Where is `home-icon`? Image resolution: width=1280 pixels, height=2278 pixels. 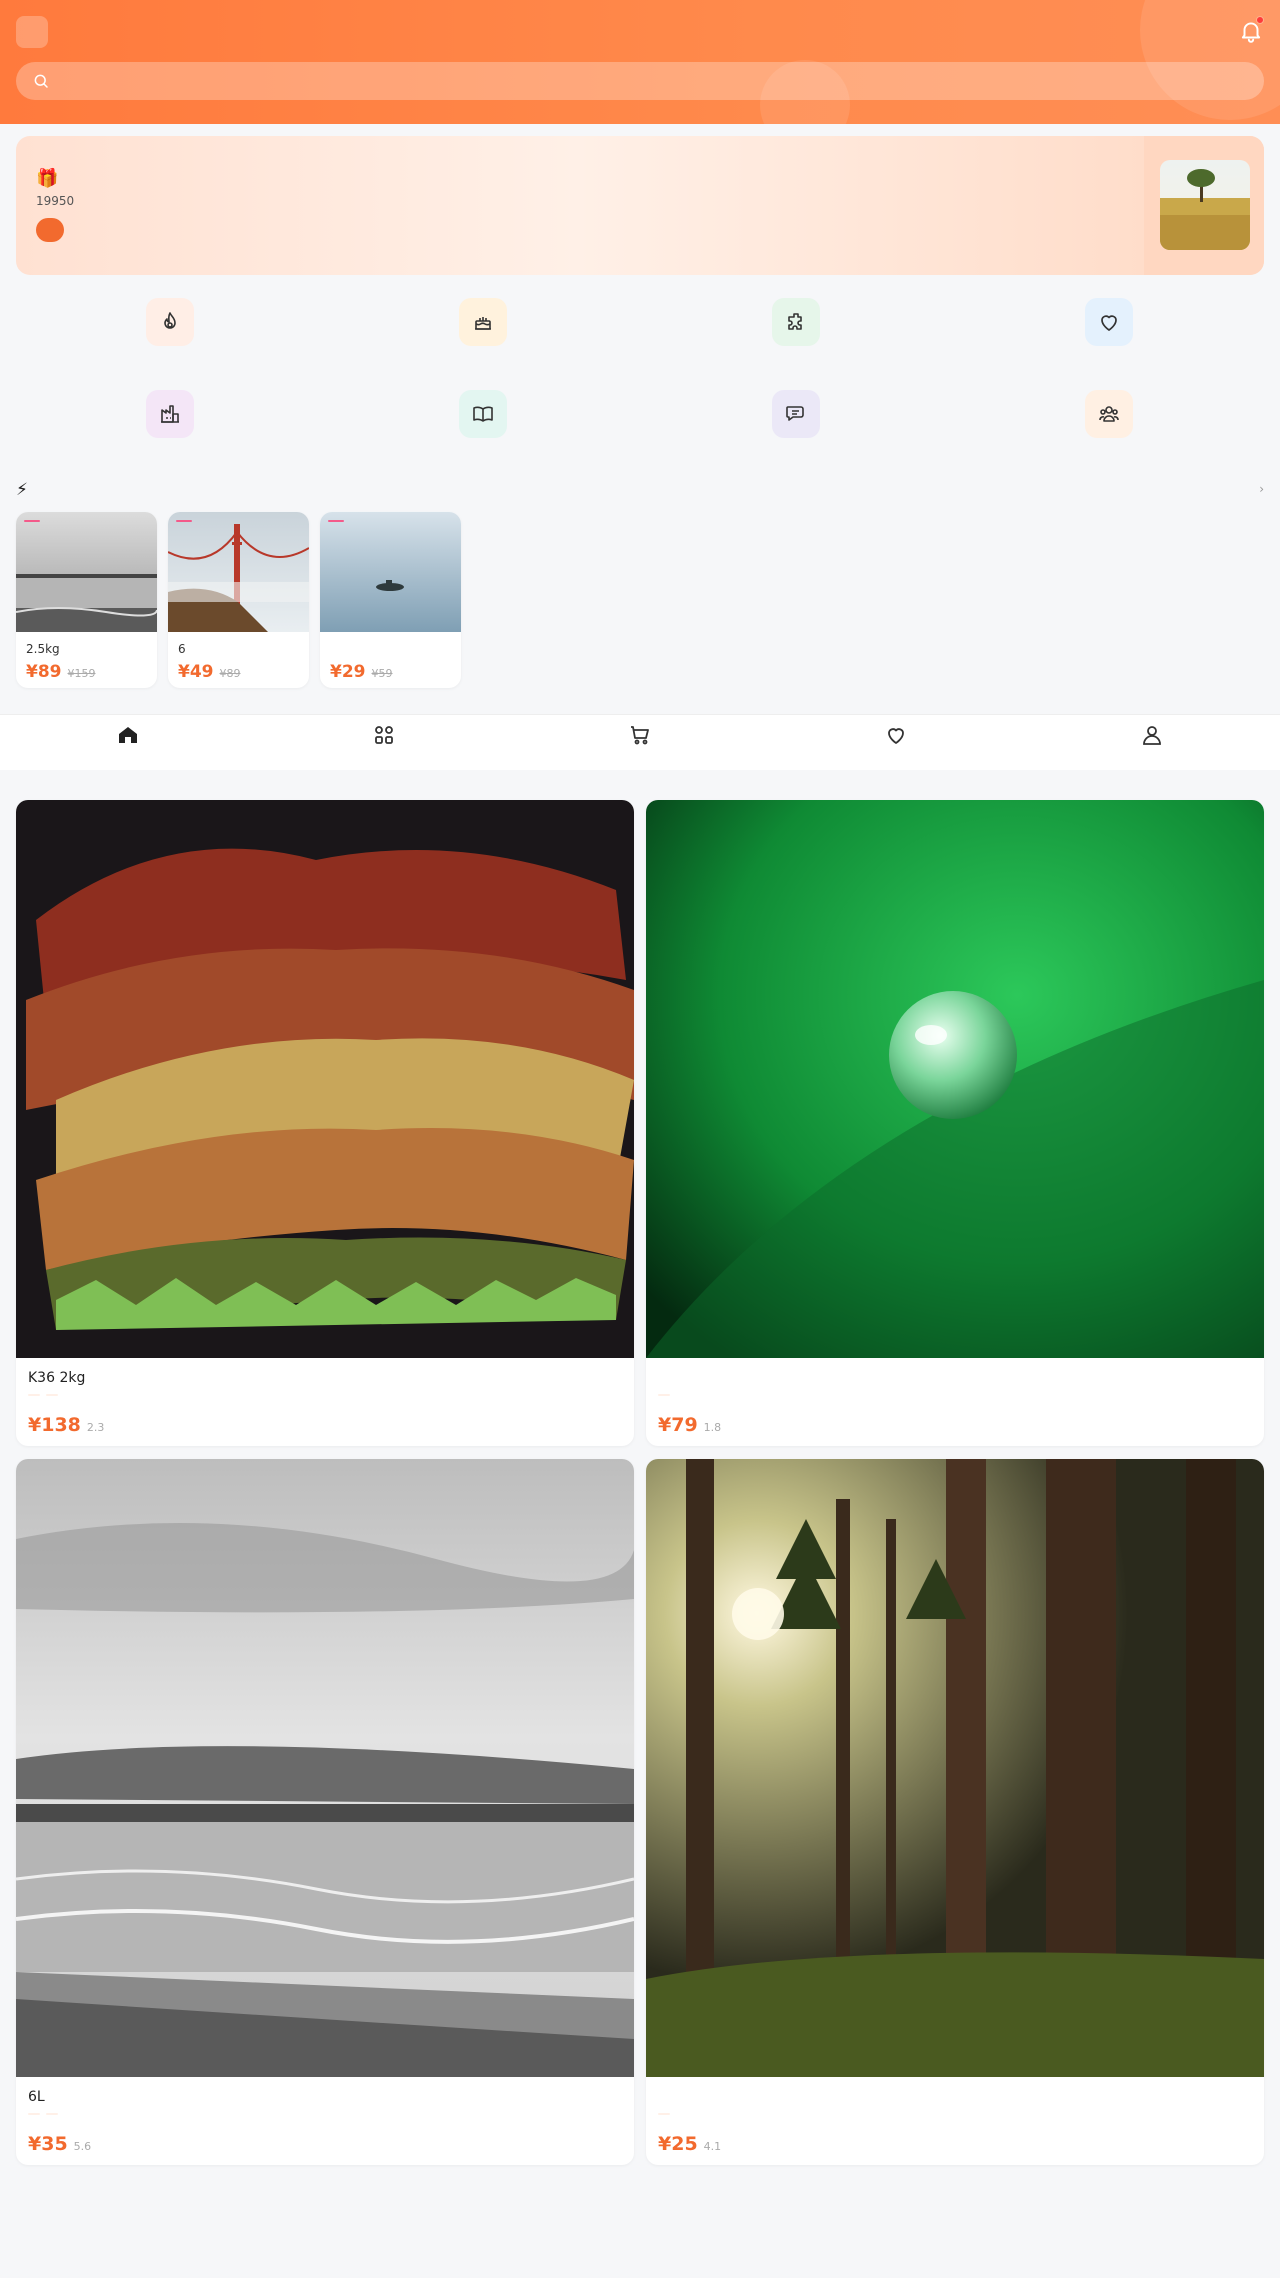 home-icon is located at coordinates (128, 735).